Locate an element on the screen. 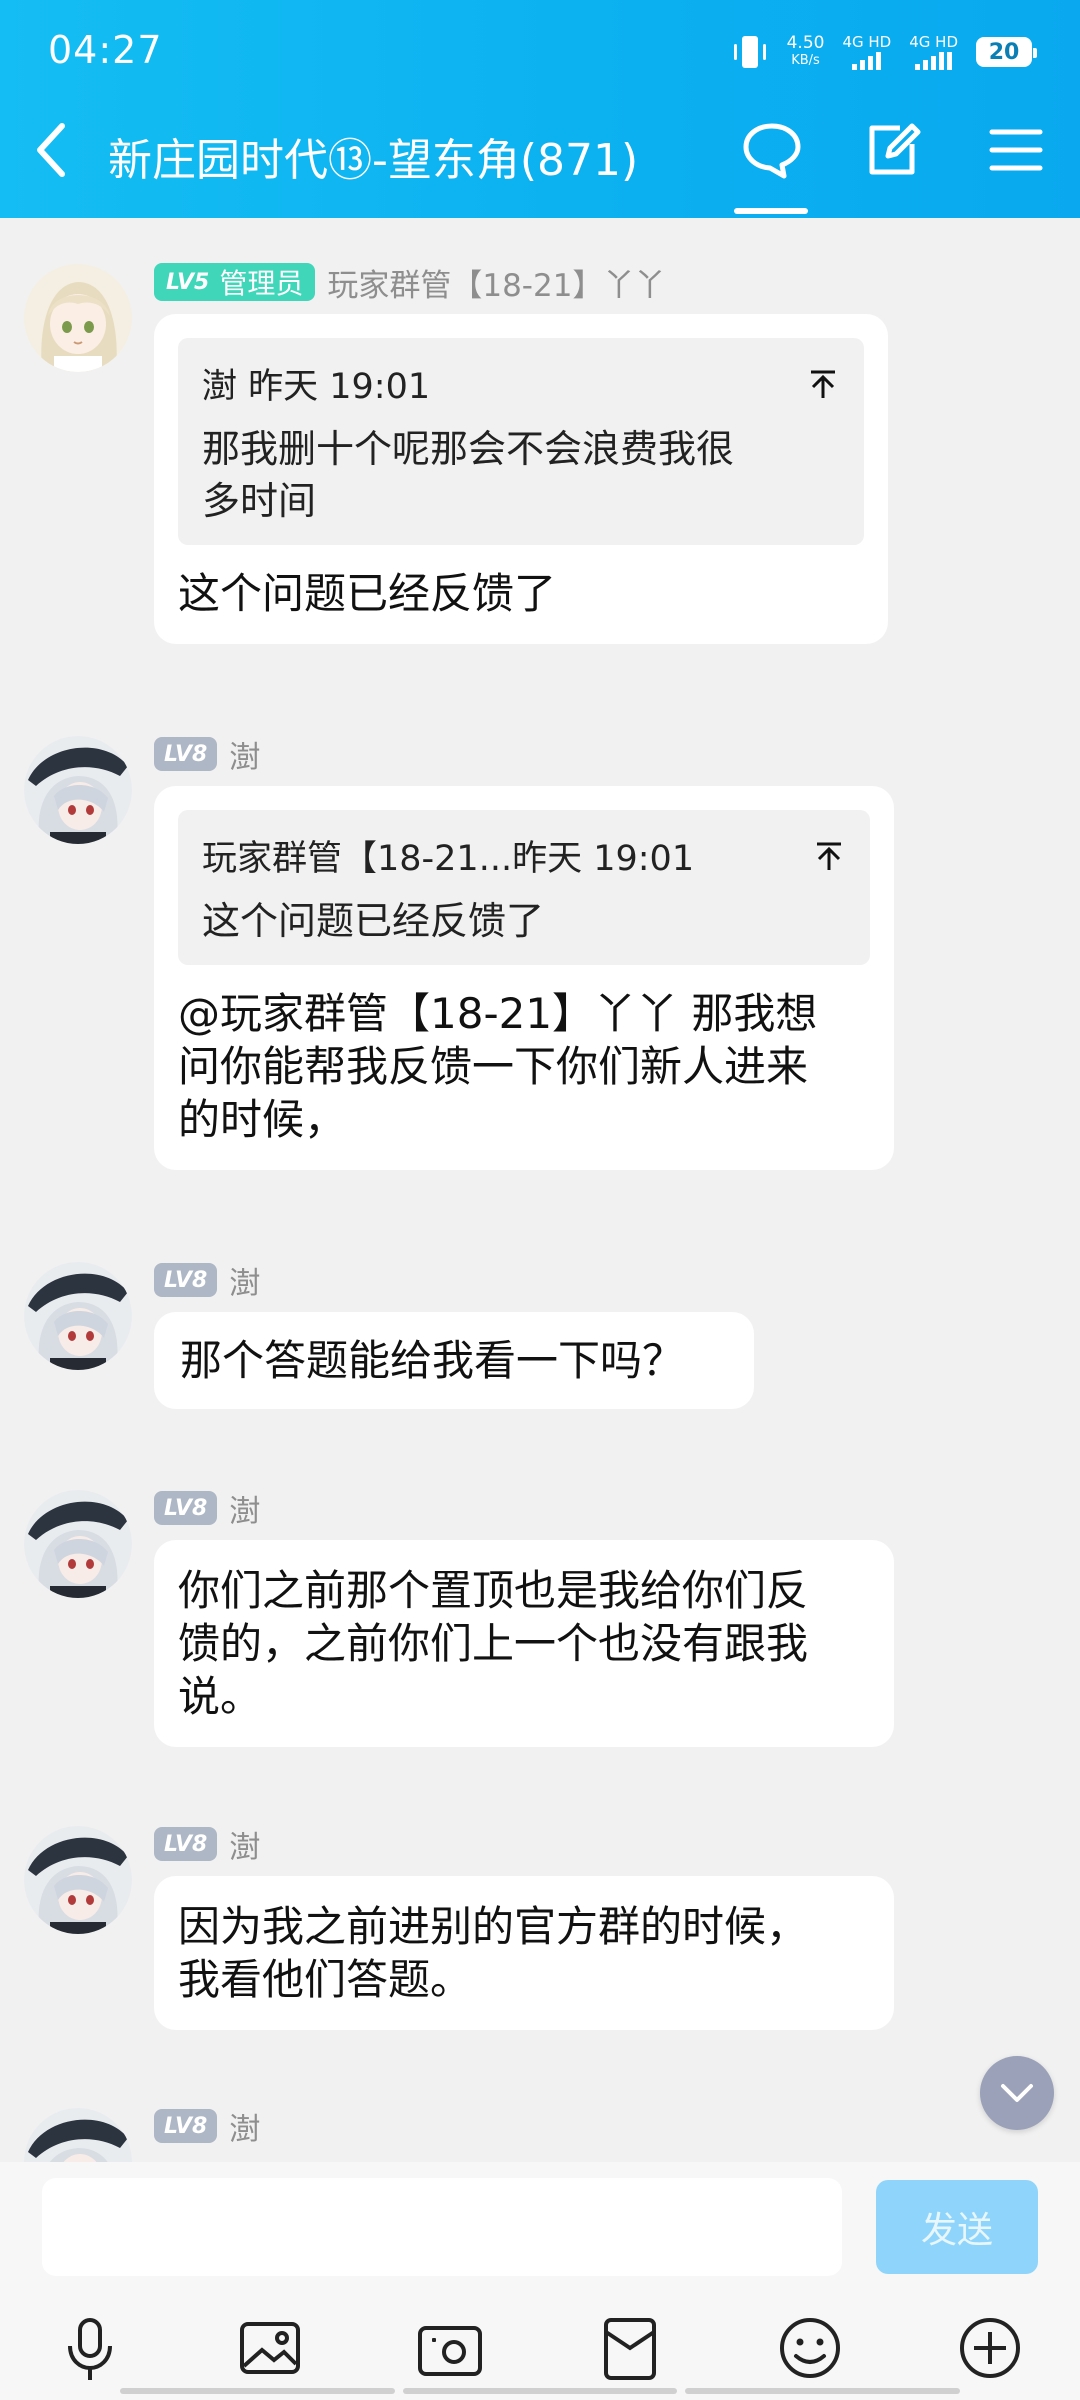 Image resolution: width=1080 pixels, height=2400 pixels. message-bubble: 你们之前那个置顶也是我给你们反 馈的，之前你们上一个也没有跟我 说。 is located at coordinates (524, 1643).